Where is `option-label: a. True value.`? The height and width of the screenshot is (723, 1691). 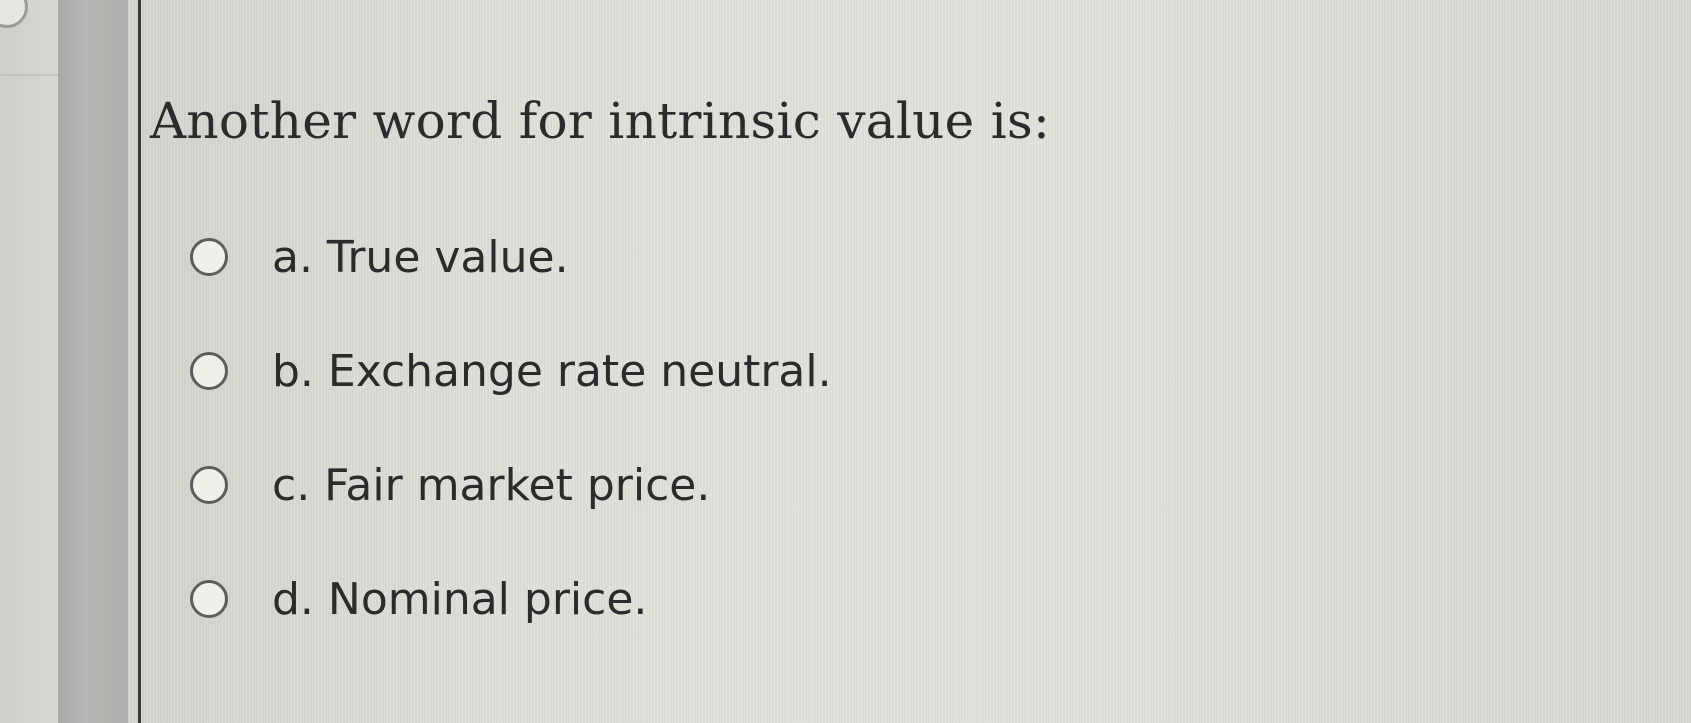
option-label: a. True value. is located at coordinates (420, 257).